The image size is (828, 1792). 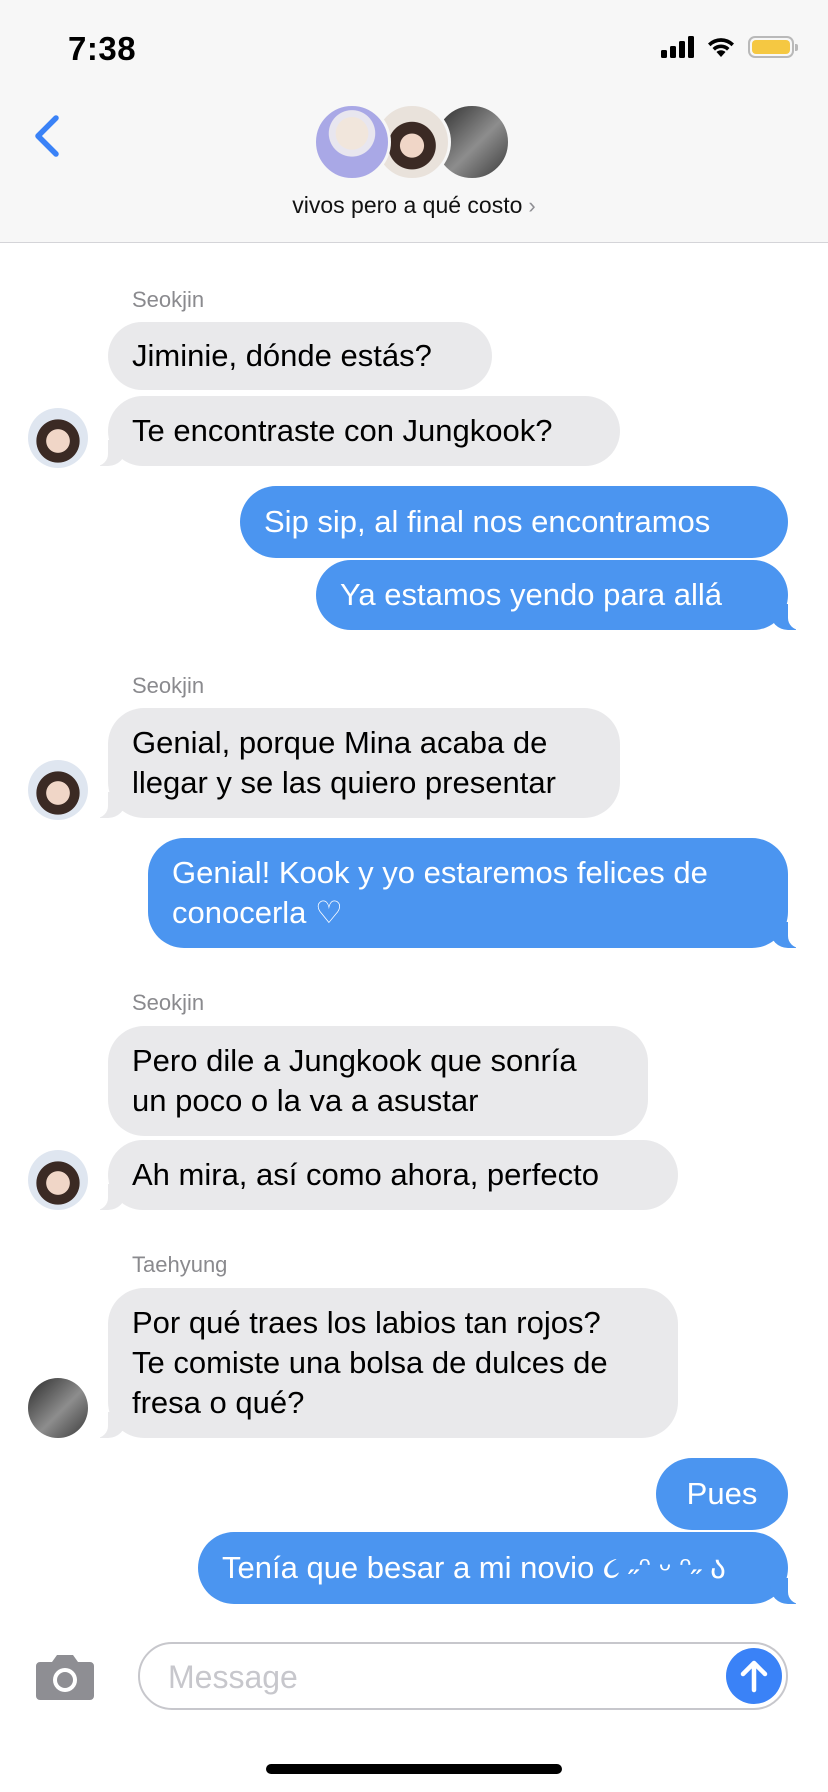 What do you see at coordinates (383, 1175) in the screenshot?
I see `incoming-message: Ah mira, así como ahora, perfecto` at bounding box center [383, 1175].